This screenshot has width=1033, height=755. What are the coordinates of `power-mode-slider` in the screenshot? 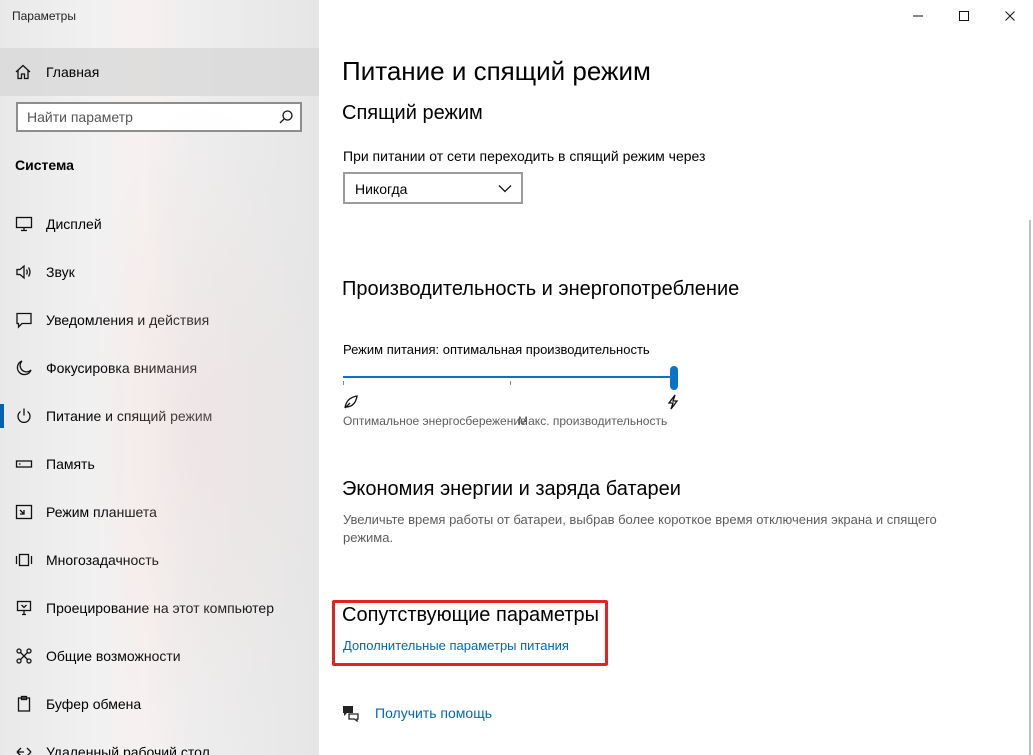 It's located at (512, 377).